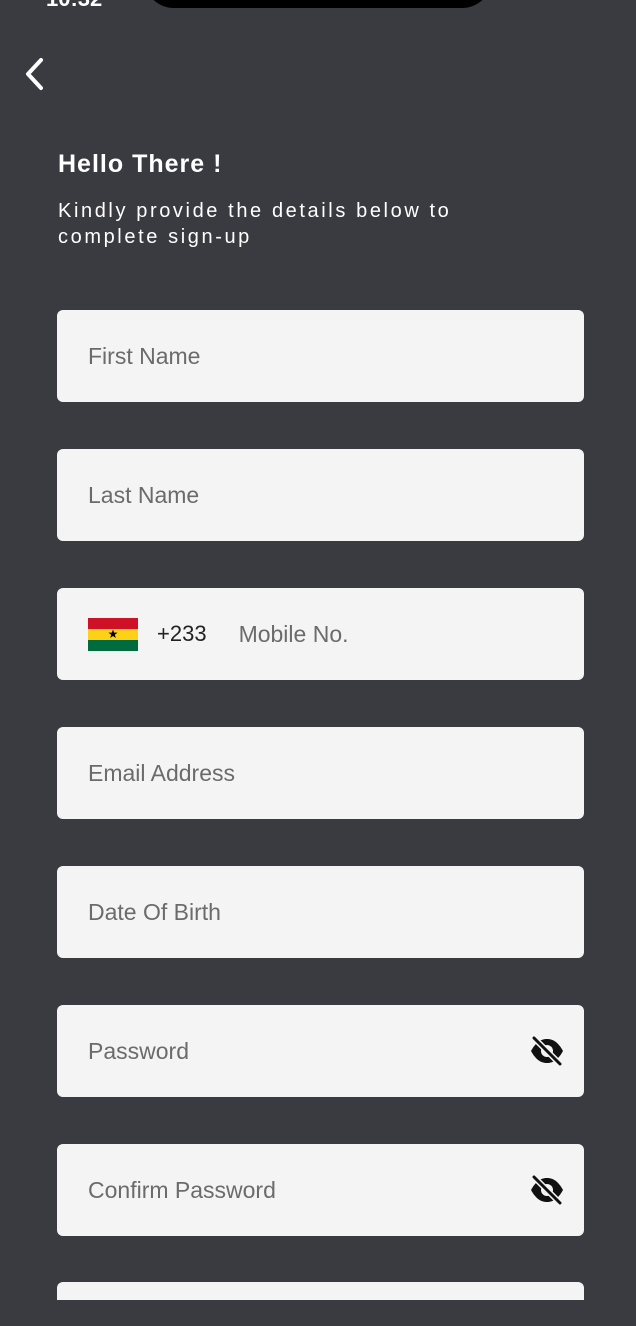 This screenshot has height=1326, width=636. Describe the element at coordinates (182, 634) in the screenshot. I see `country-code: +233` at that location.